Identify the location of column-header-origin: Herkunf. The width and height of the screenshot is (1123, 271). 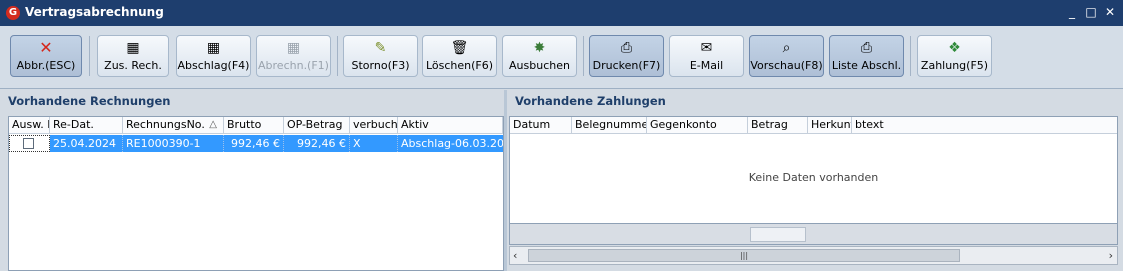
(830, 125).